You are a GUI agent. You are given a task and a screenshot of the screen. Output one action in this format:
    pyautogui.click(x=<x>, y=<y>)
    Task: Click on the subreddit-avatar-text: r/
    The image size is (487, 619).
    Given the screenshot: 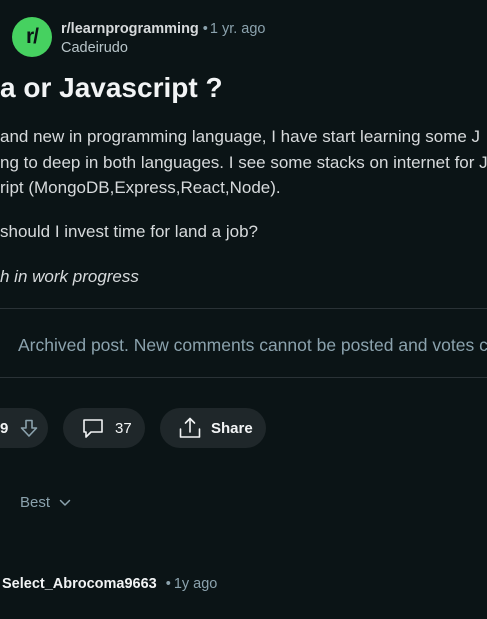 What is the action you would take?
    pyautogui.click(x=32, y=36)
    